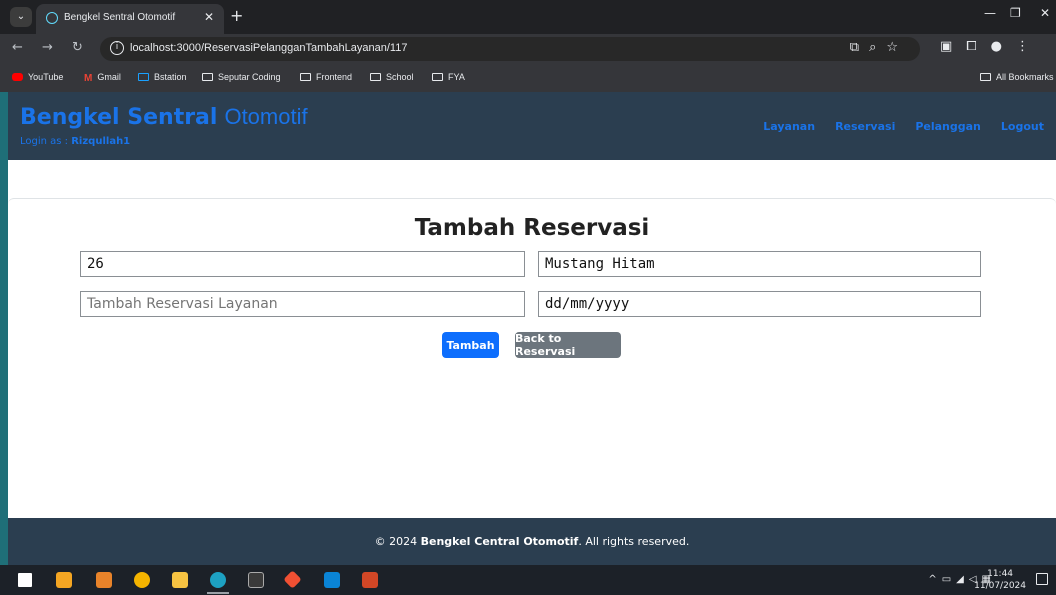 The width and height of the screenshot is (1056, 595). I want to click on main-menu: Layanan Reservasi Pelanggan Logout, so click(903, 126).